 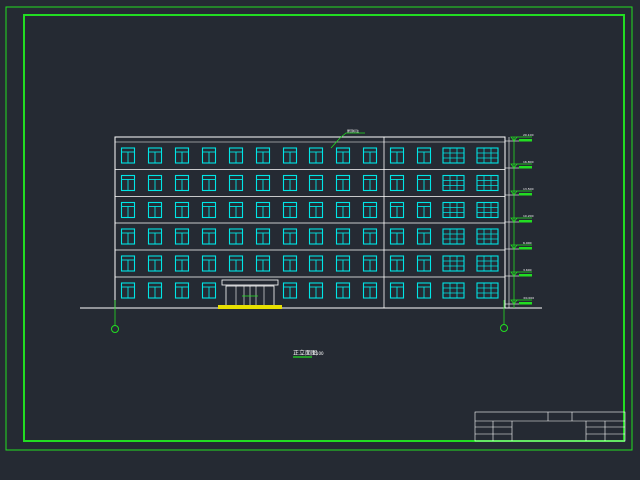 What do you see at coordinates (308, 353) in the screenshot?
I see `drawing-title: 正立面图 1:100` at bounding box center [308, 353].